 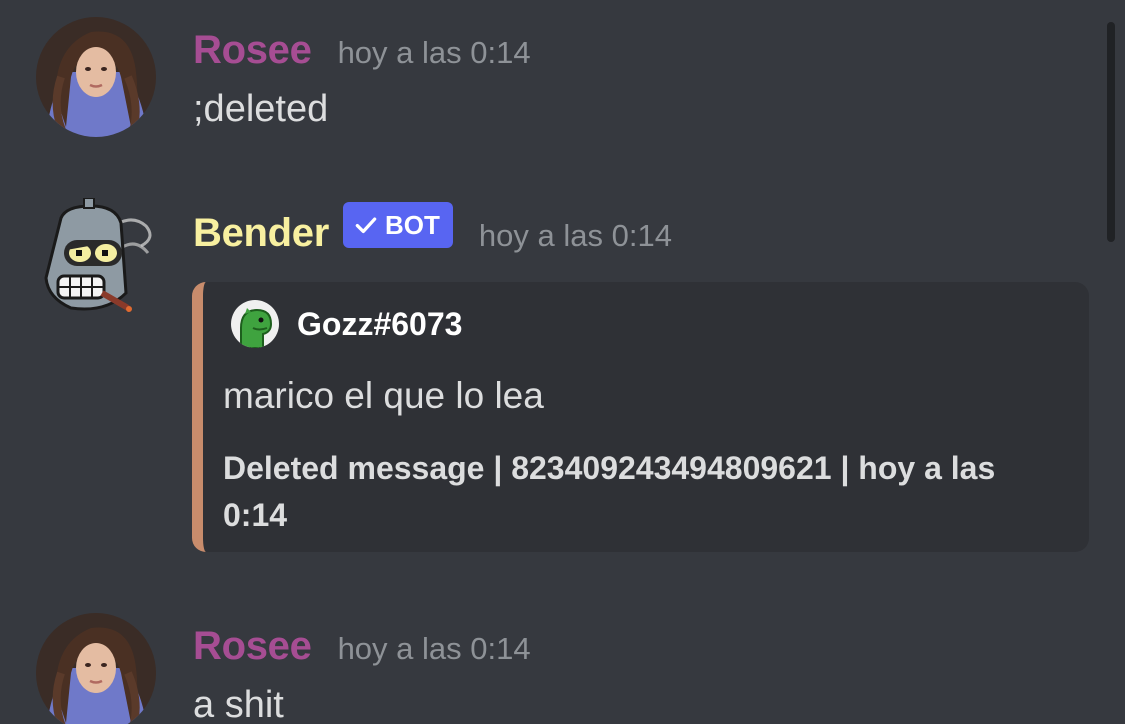 I want to click on message-content: a shit, so click(x=238, y=704).